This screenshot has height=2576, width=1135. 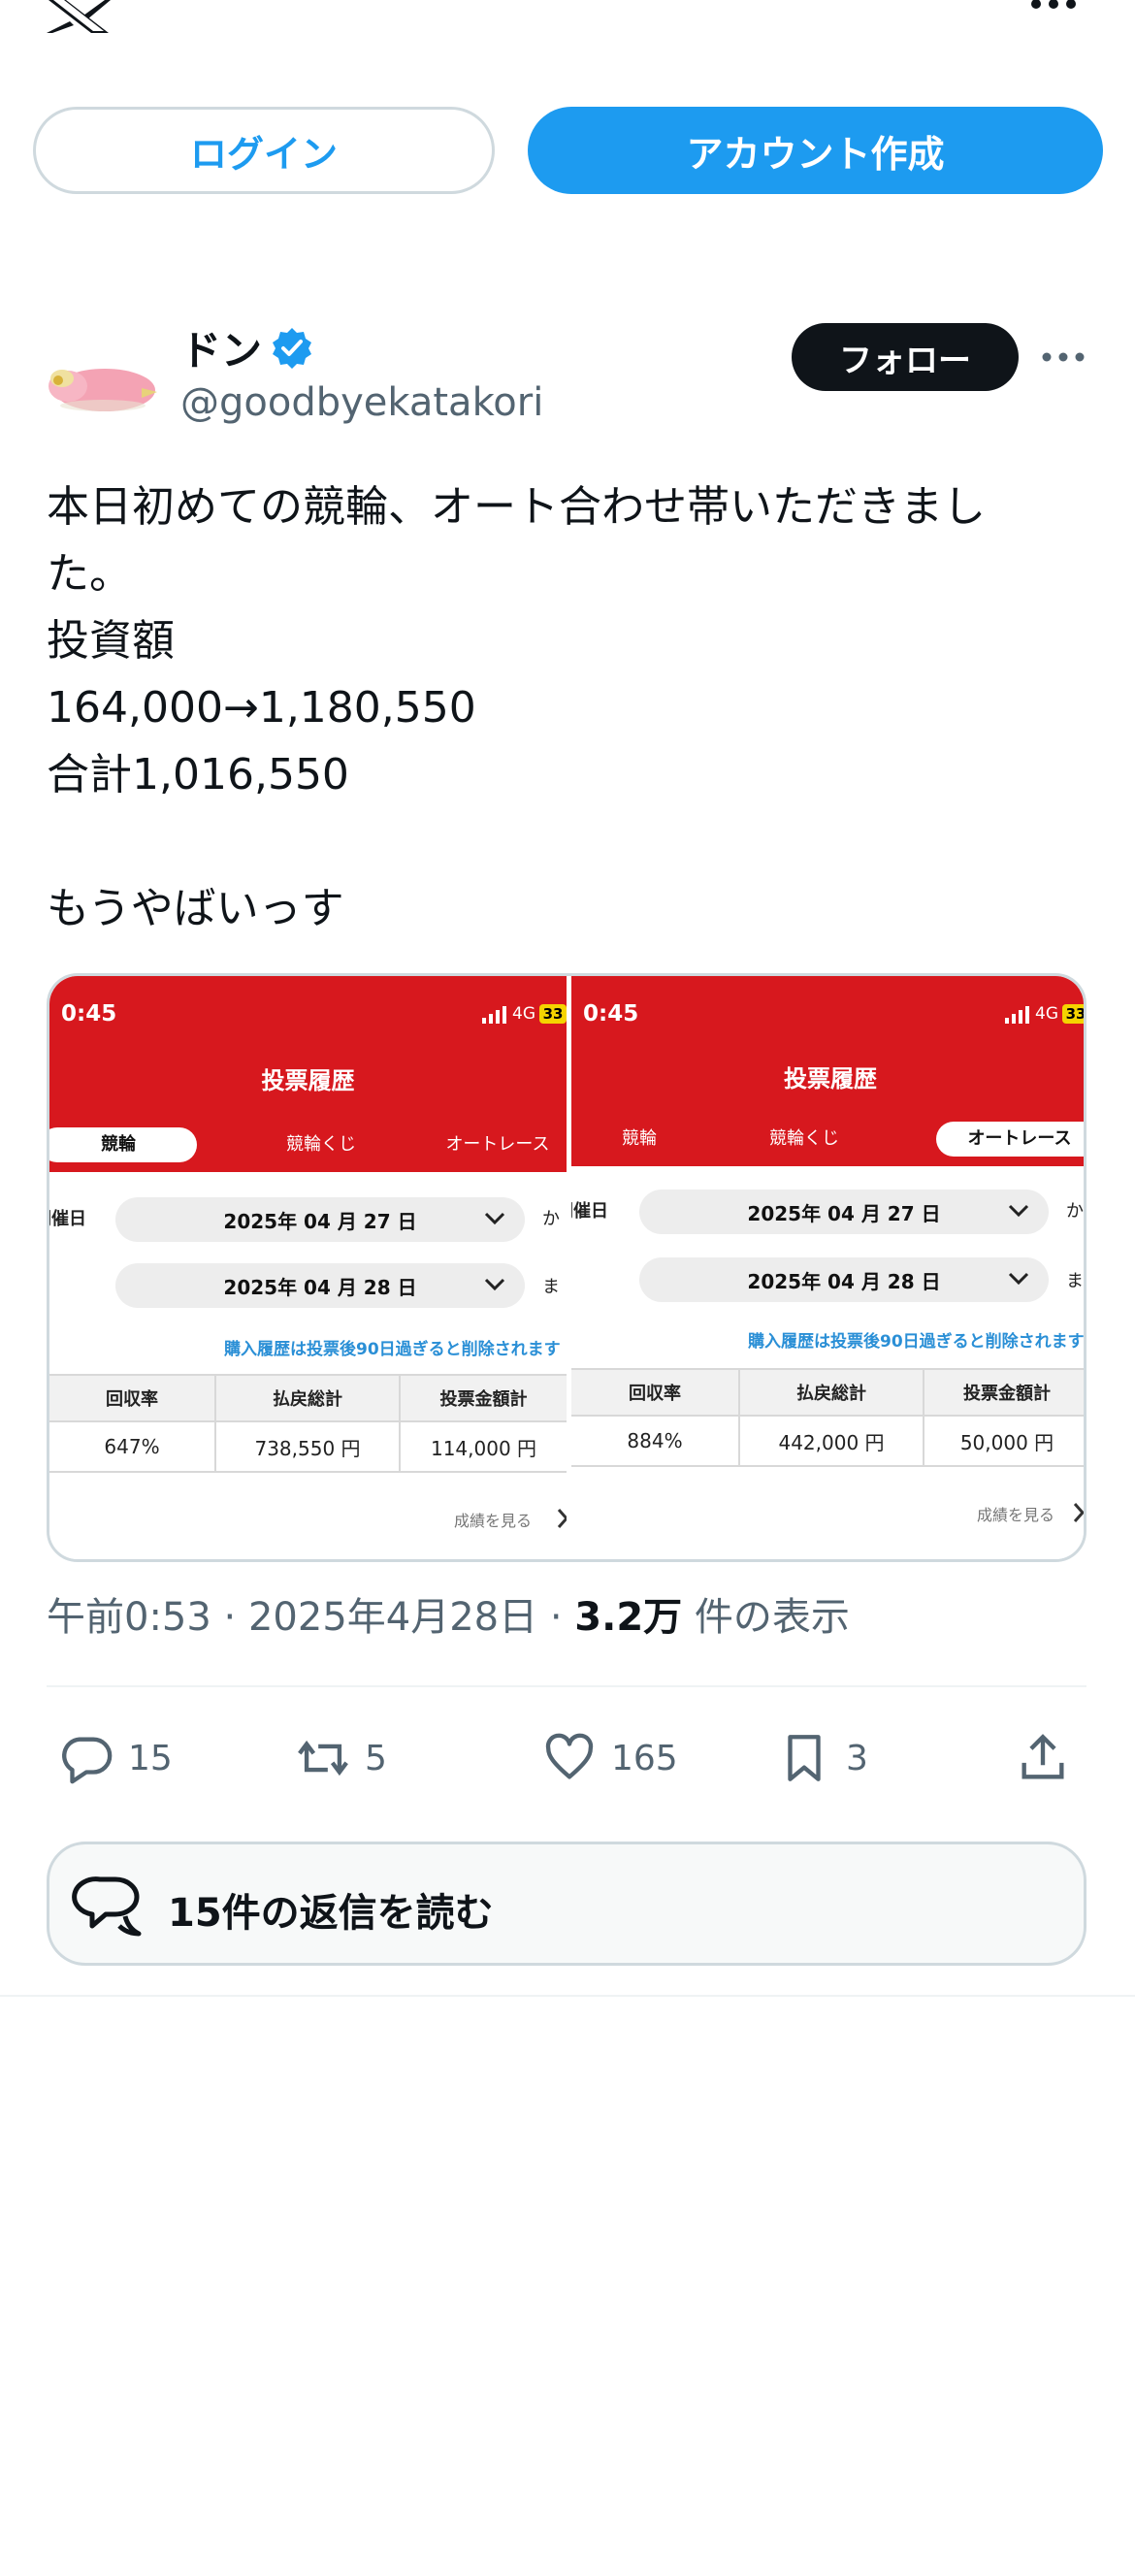 What do you see at coordinates (609, 1758) in the screenshot?
I see `like-button: 165` at bounding box center [609, 1758].